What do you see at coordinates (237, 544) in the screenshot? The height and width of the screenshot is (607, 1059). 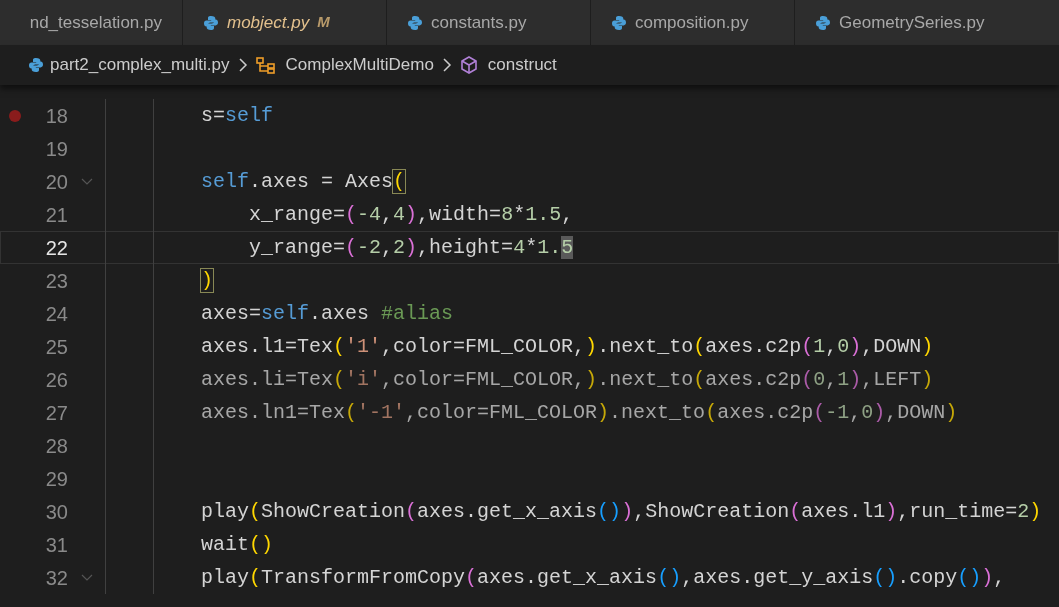 I see `code-line: wait()` at bounding box center [237, 544].